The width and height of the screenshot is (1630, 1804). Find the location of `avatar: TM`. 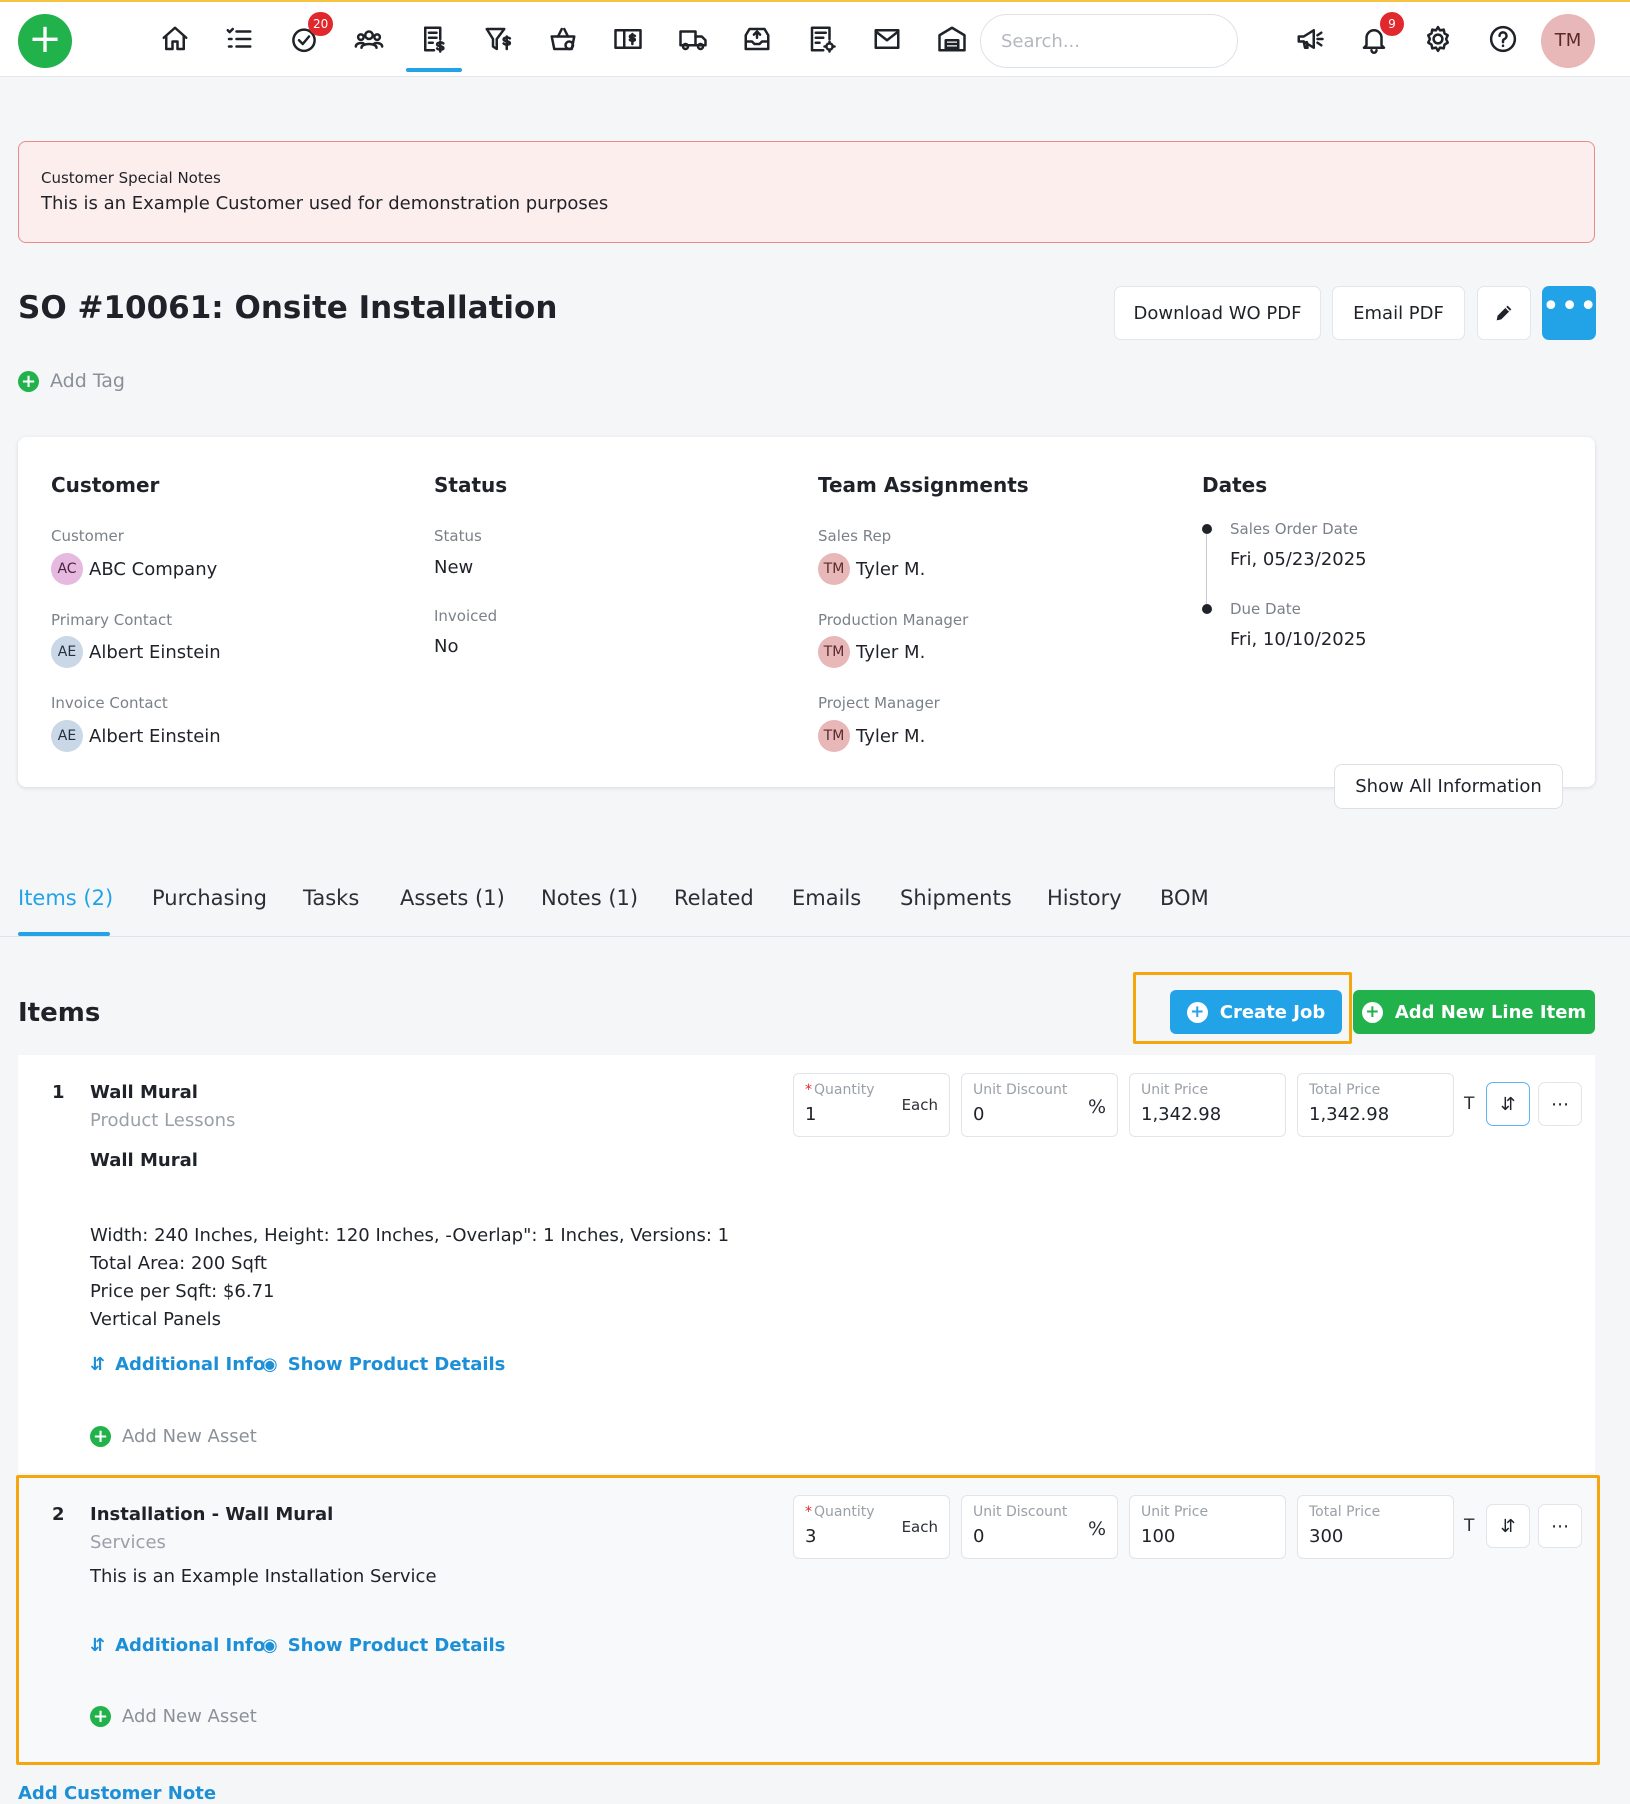

avatar: TM is located at coordinates (834, 652).